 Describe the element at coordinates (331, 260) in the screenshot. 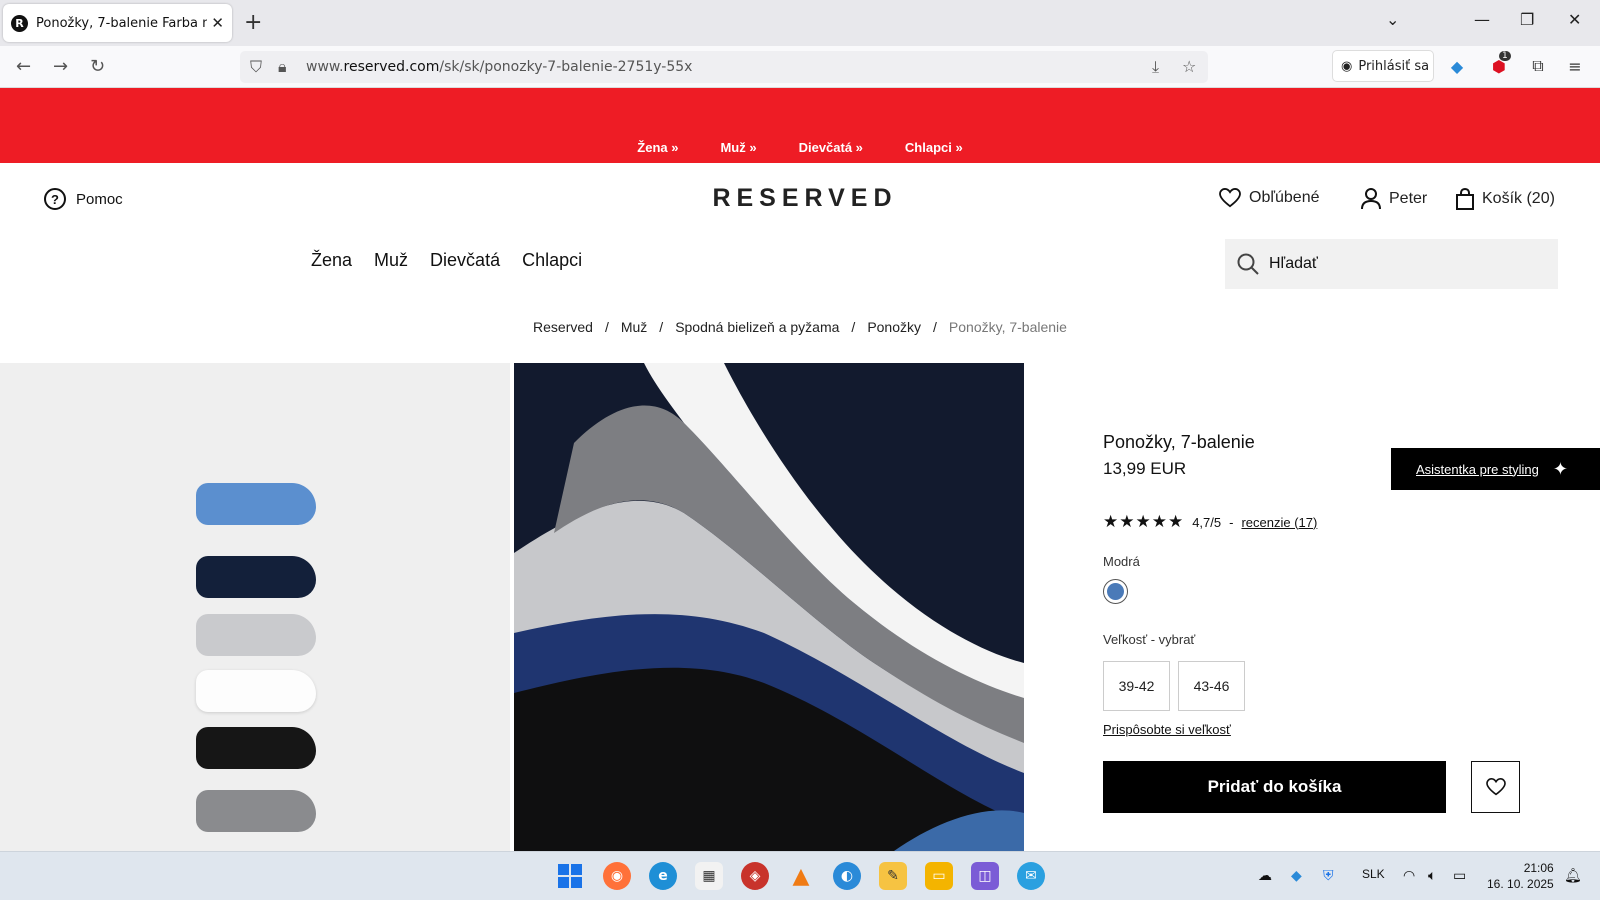

I see `nav-item-zena: Žena` at that location.